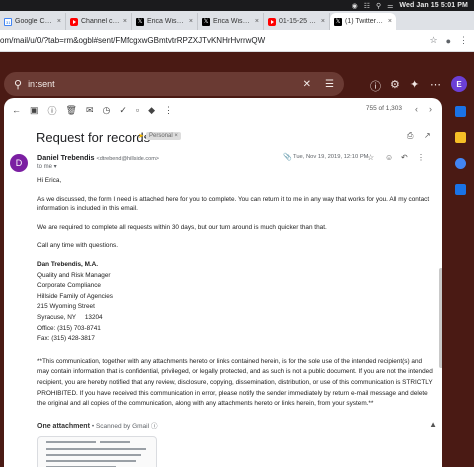 This screenshot has height=467, width=474. I want to click on gmail-header: ⚲ in:sent ✕ ☰ ⓘ ⚙ ✦ ⋯ E, so click(237, 75).